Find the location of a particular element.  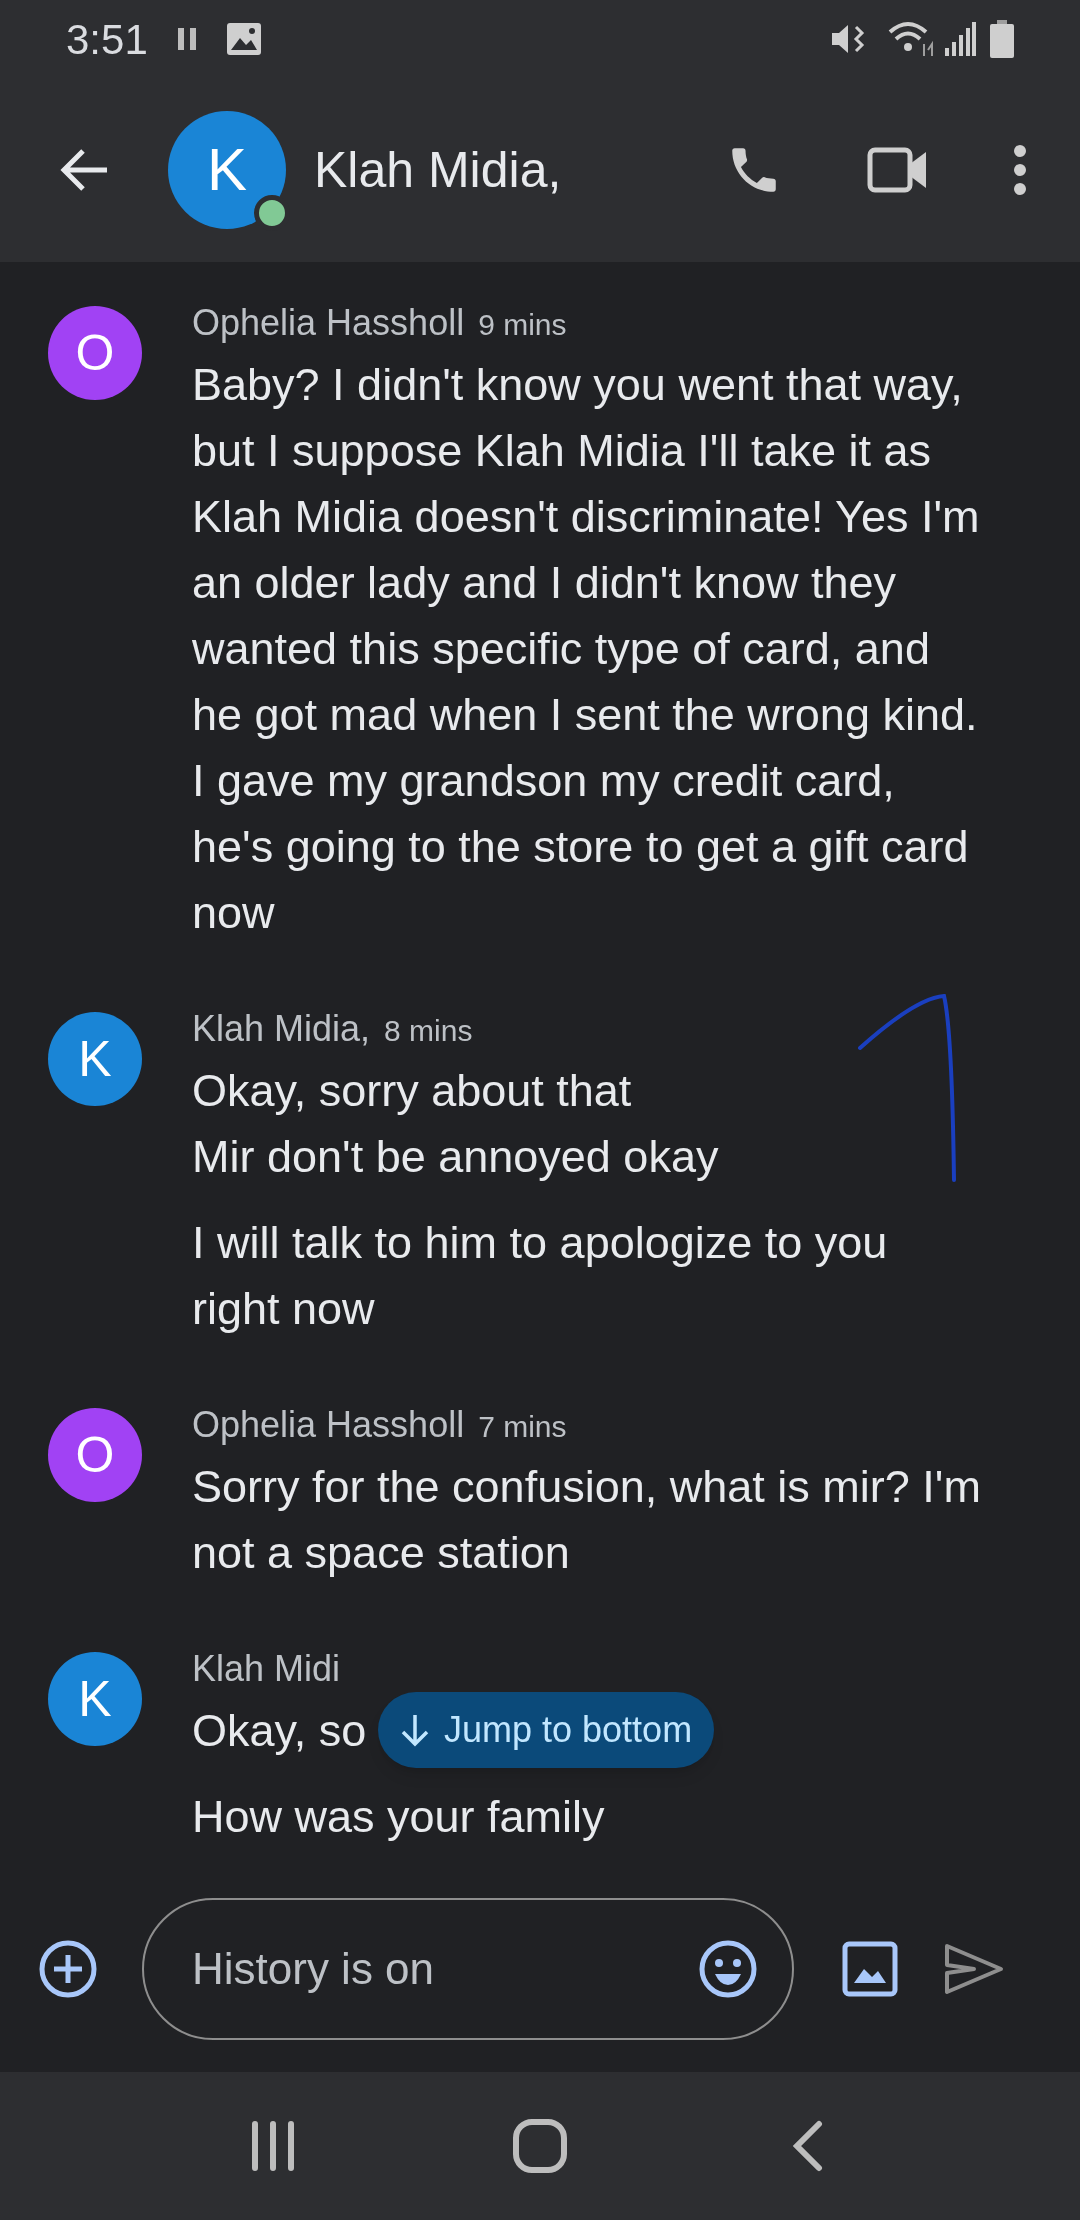

home-icon is located at coordinates (540, 2146).